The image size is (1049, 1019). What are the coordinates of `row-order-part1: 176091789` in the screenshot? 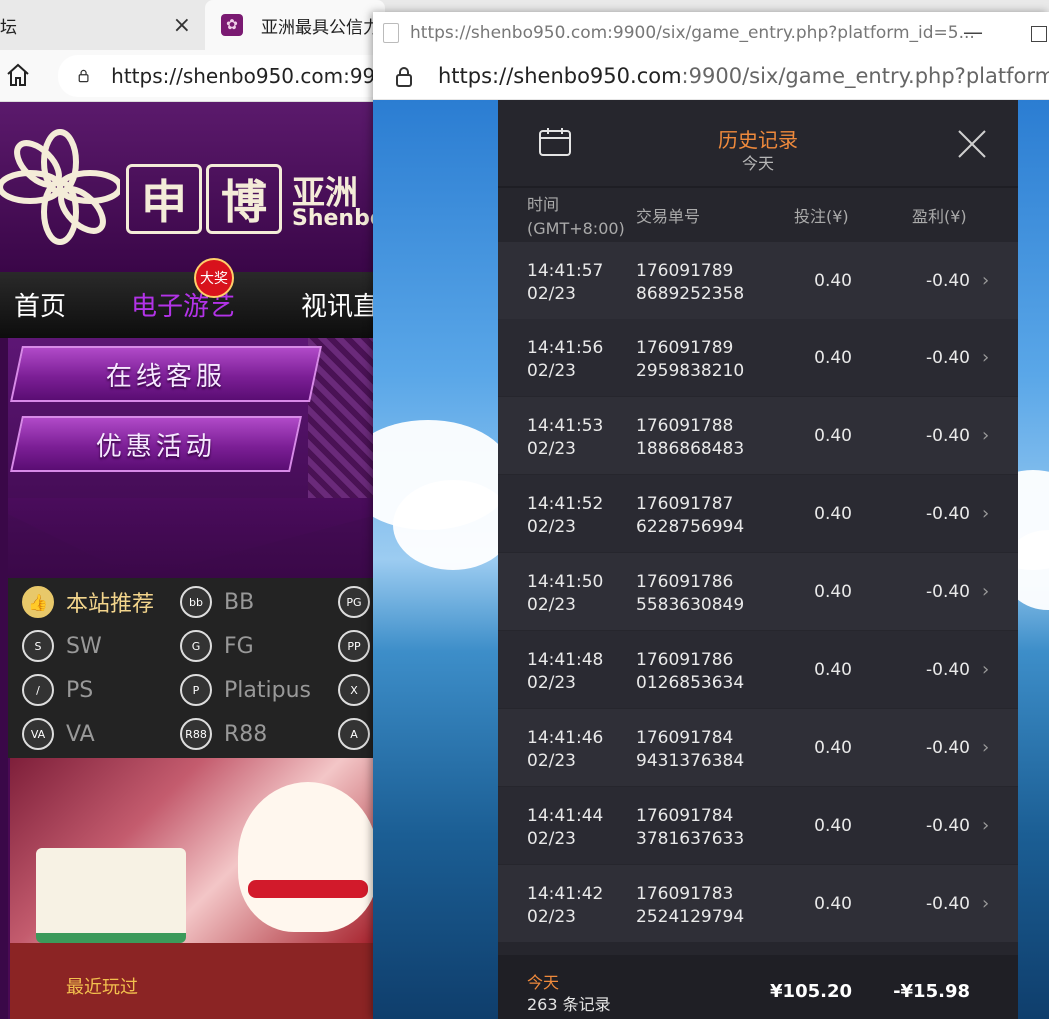 It's located at (685, 348).